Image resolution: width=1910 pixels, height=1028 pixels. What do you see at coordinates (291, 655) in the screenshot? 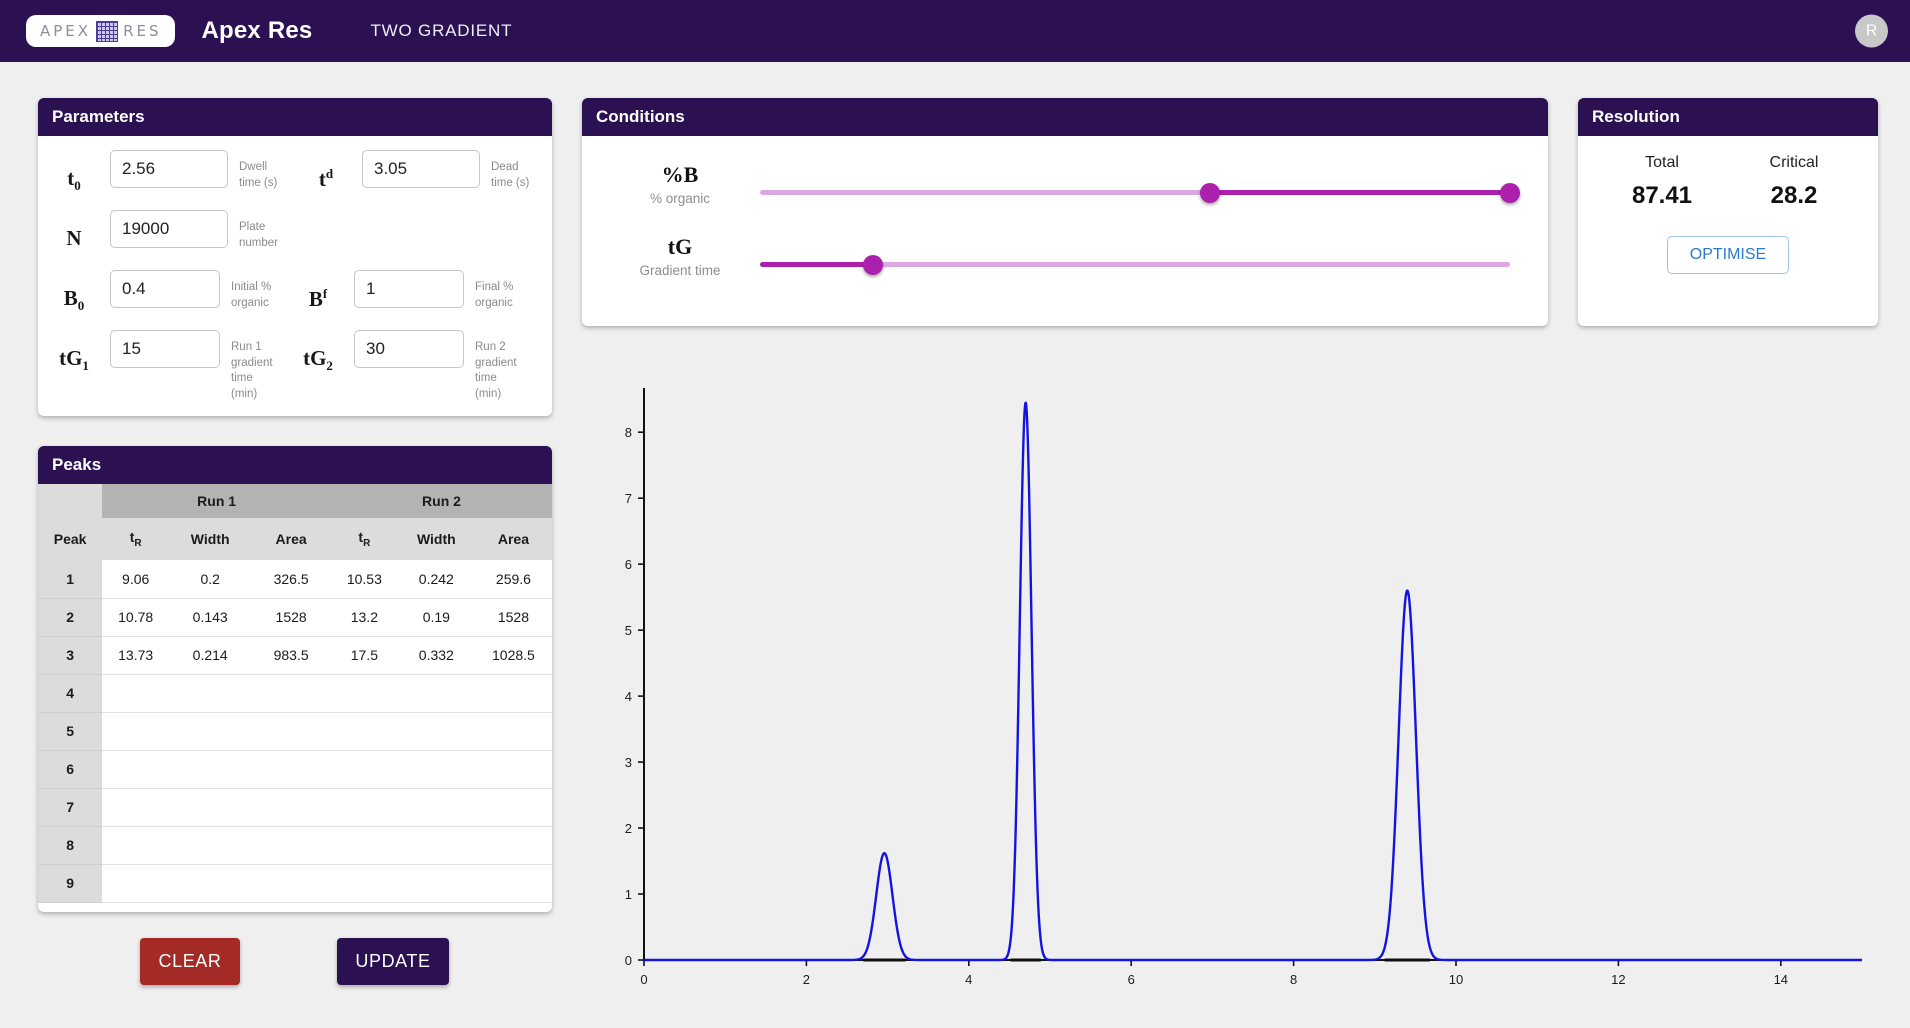
I see `run1-area: 983.5` at bounding box center [291, 655].